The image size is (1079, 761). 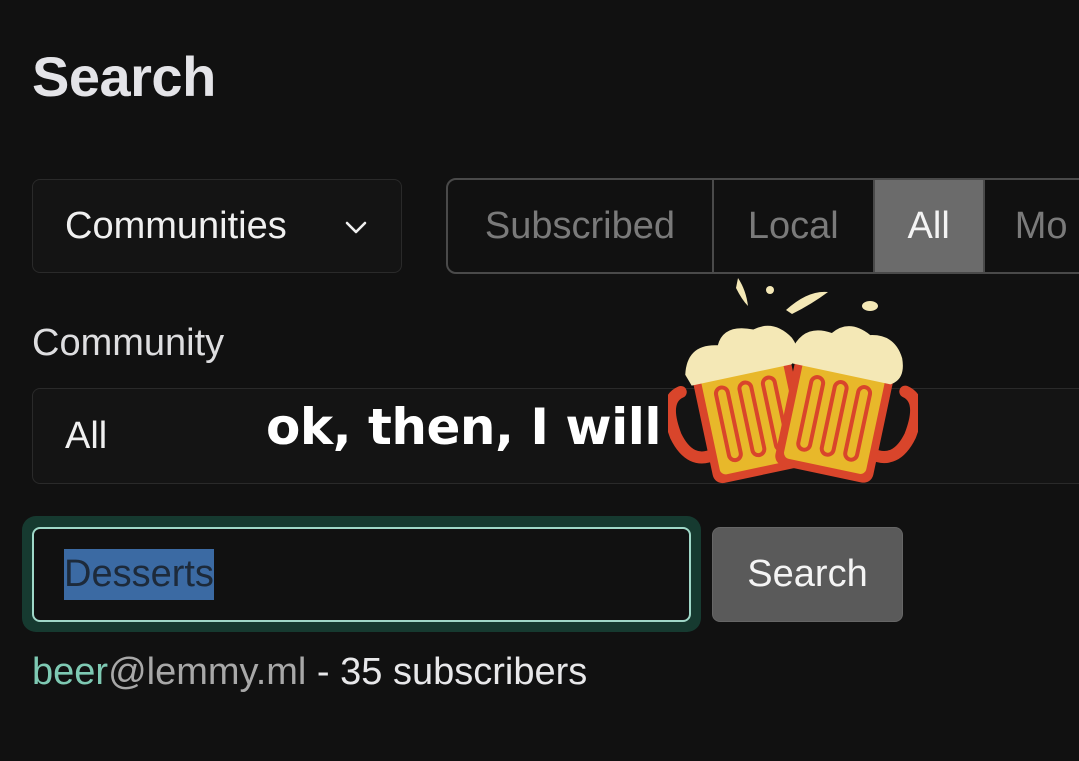 I want to click on tab-local: Local, so click(x=794, y=226).